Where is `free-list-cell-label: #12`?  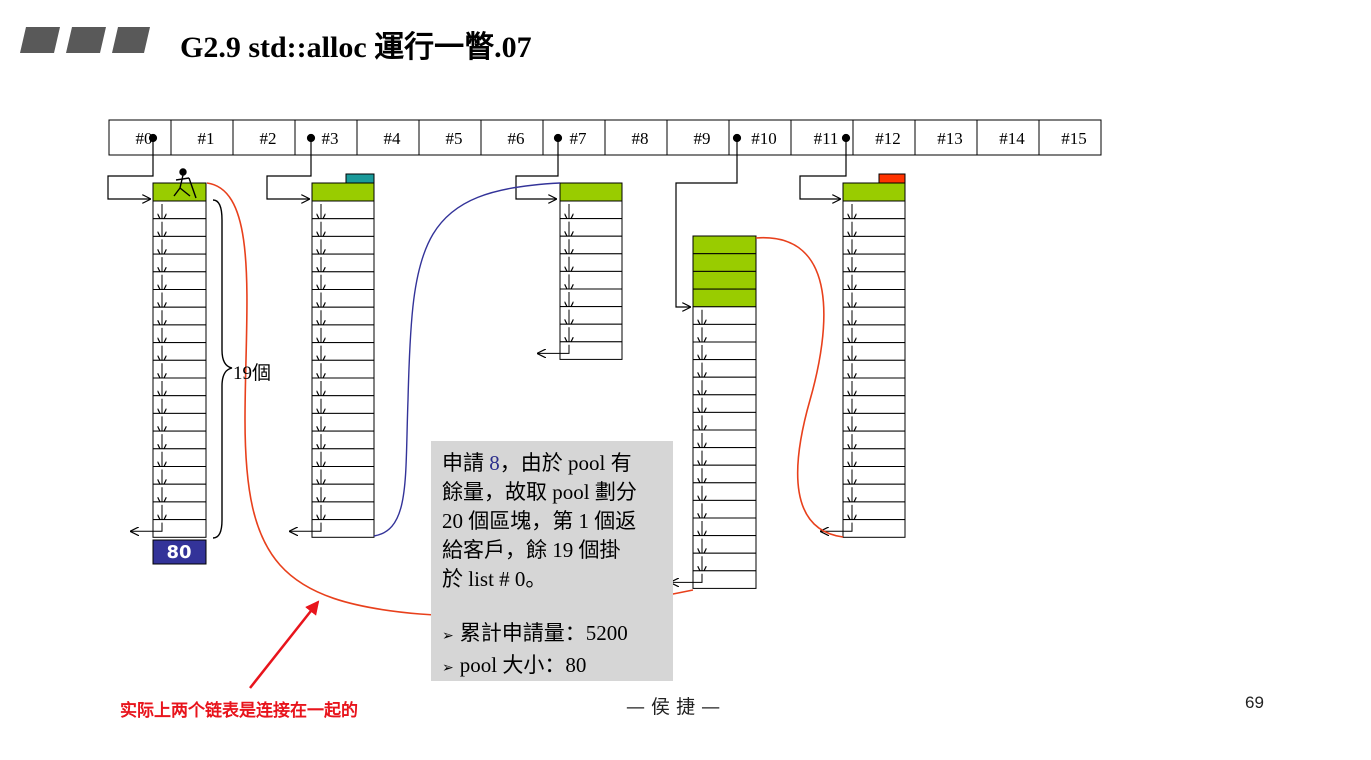
free-list-cell-label: #12 is located at coordinates (888, 138).